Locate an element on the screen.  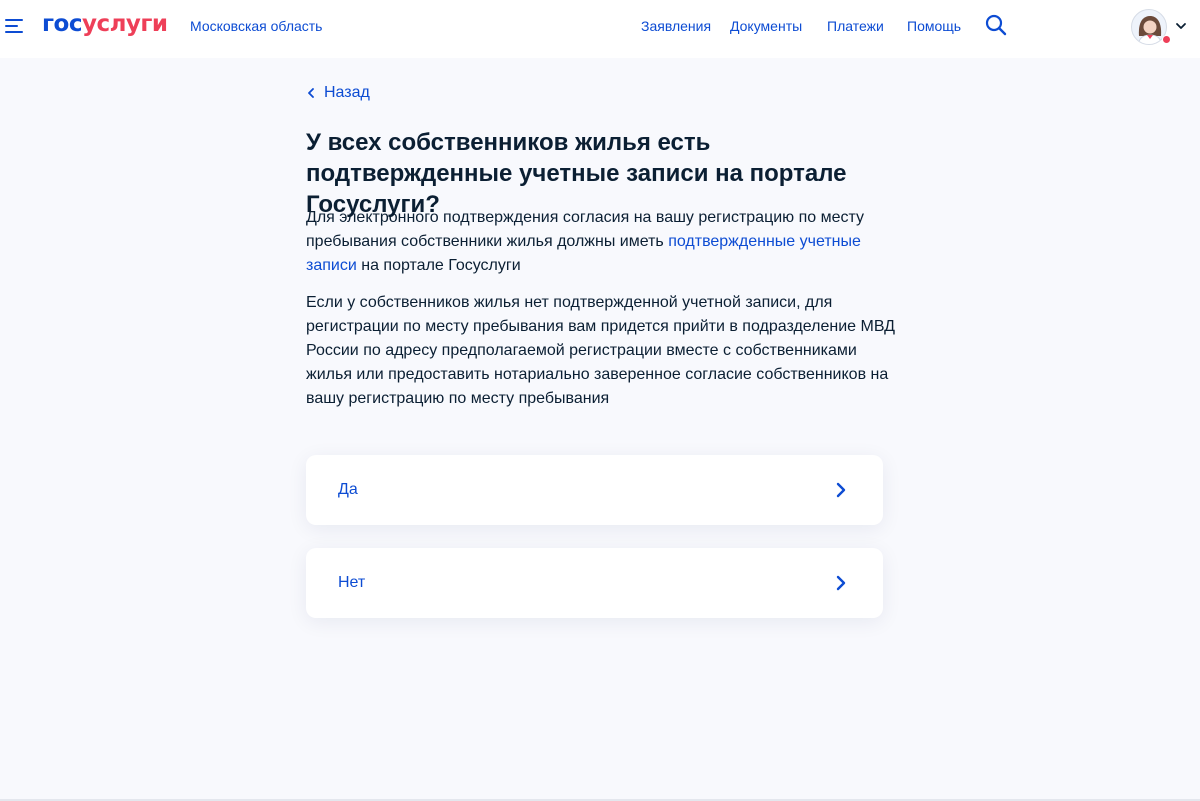
chevron-down-icon is located at coordinates (1181, 26).